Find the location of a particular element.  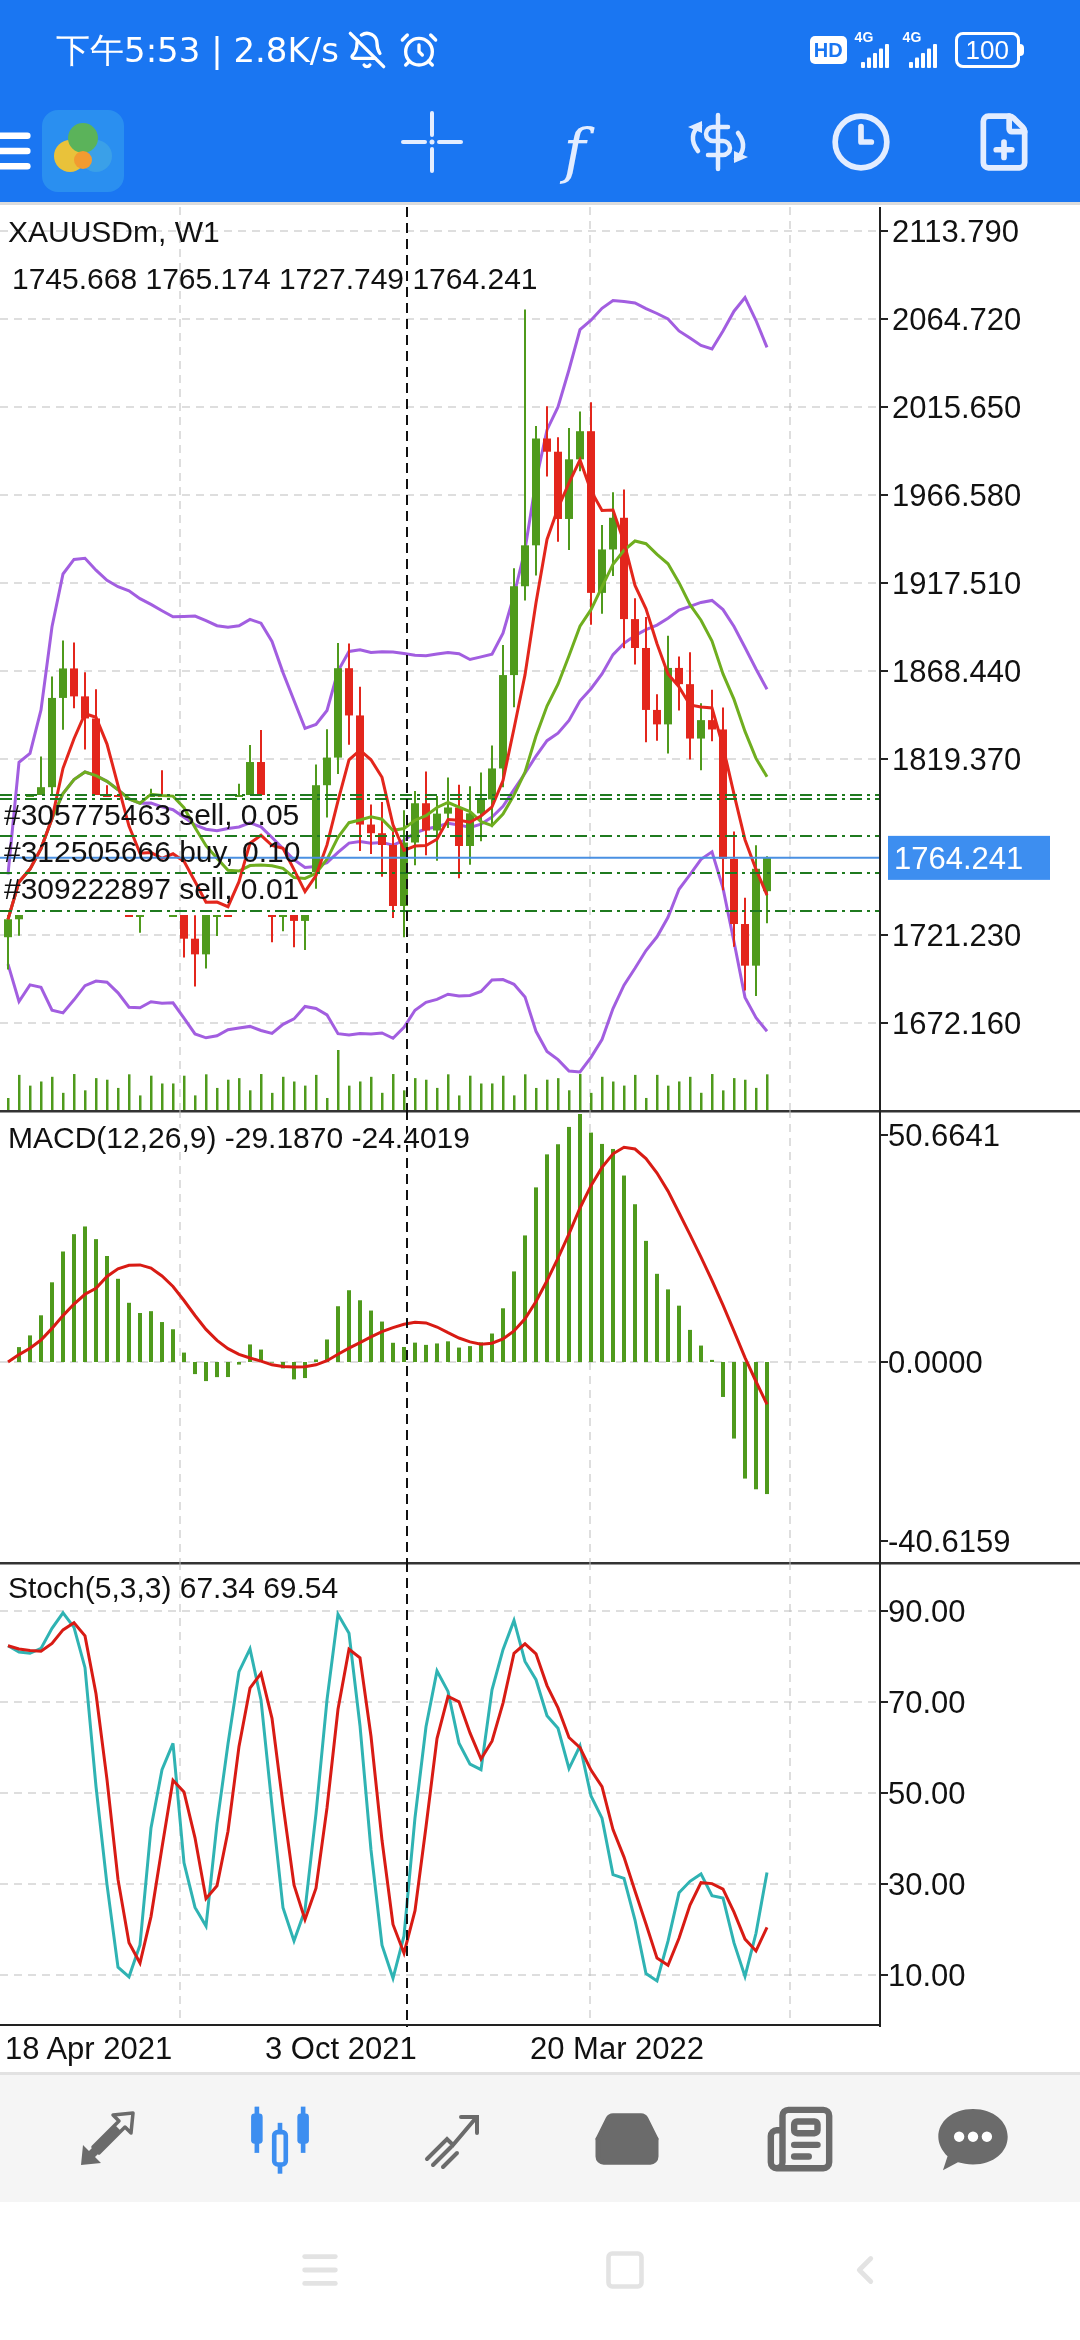

date-label: 3 Oct 2021 is located at coordinates (341, 2048).